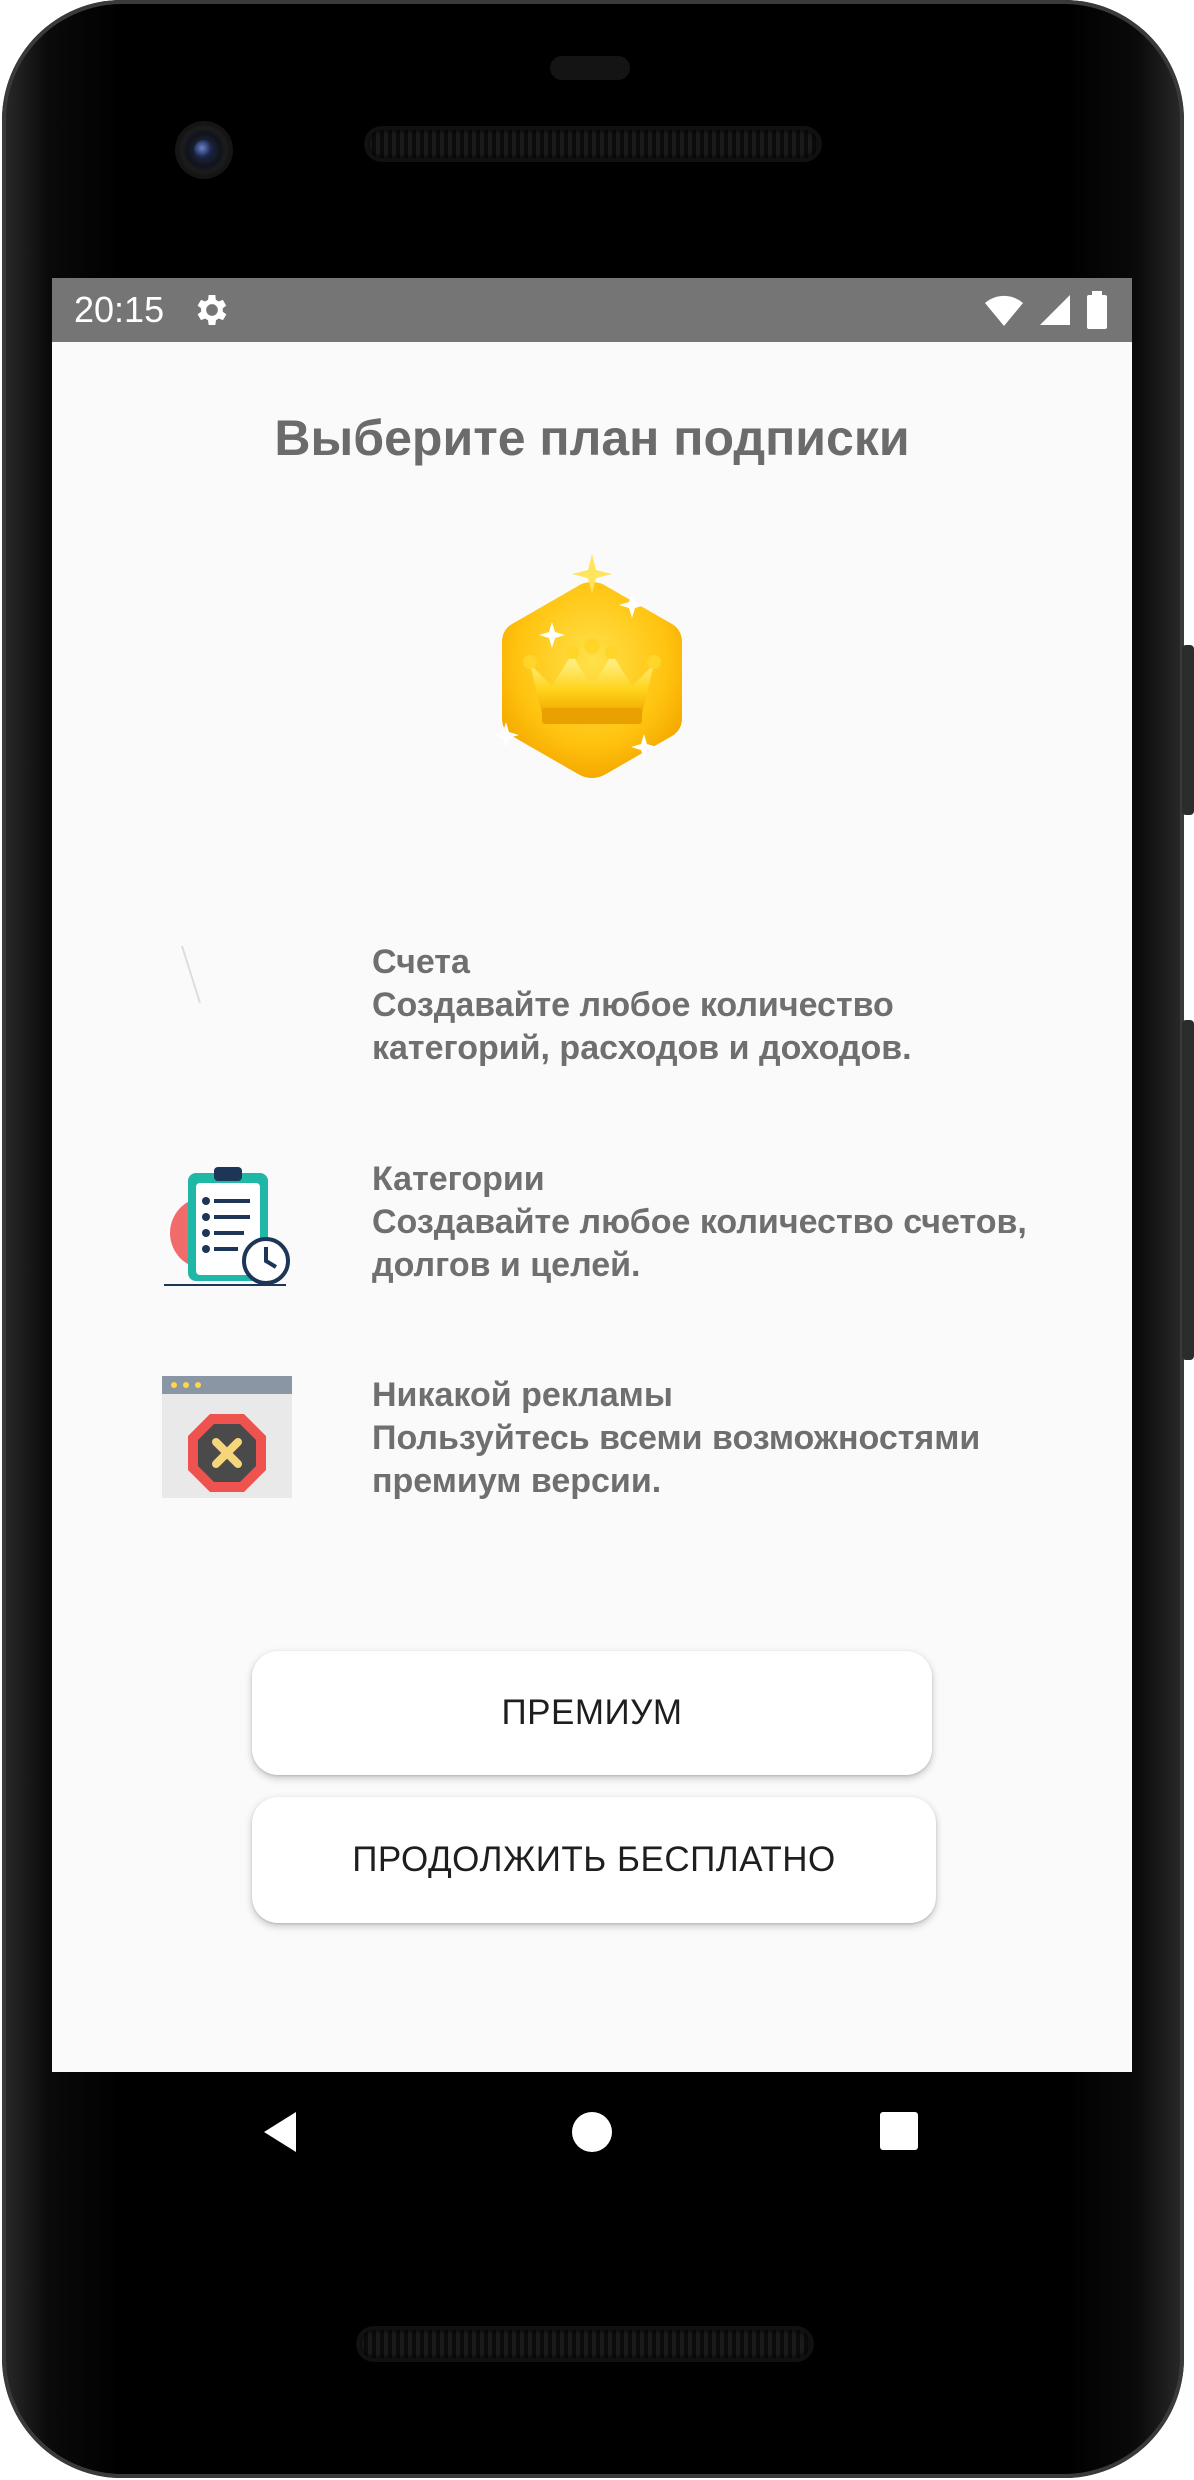  What do you see at coordinates (227, 1437) in the screenshot?
I see `no-ads-icon` at bounding box center [227, 1437].